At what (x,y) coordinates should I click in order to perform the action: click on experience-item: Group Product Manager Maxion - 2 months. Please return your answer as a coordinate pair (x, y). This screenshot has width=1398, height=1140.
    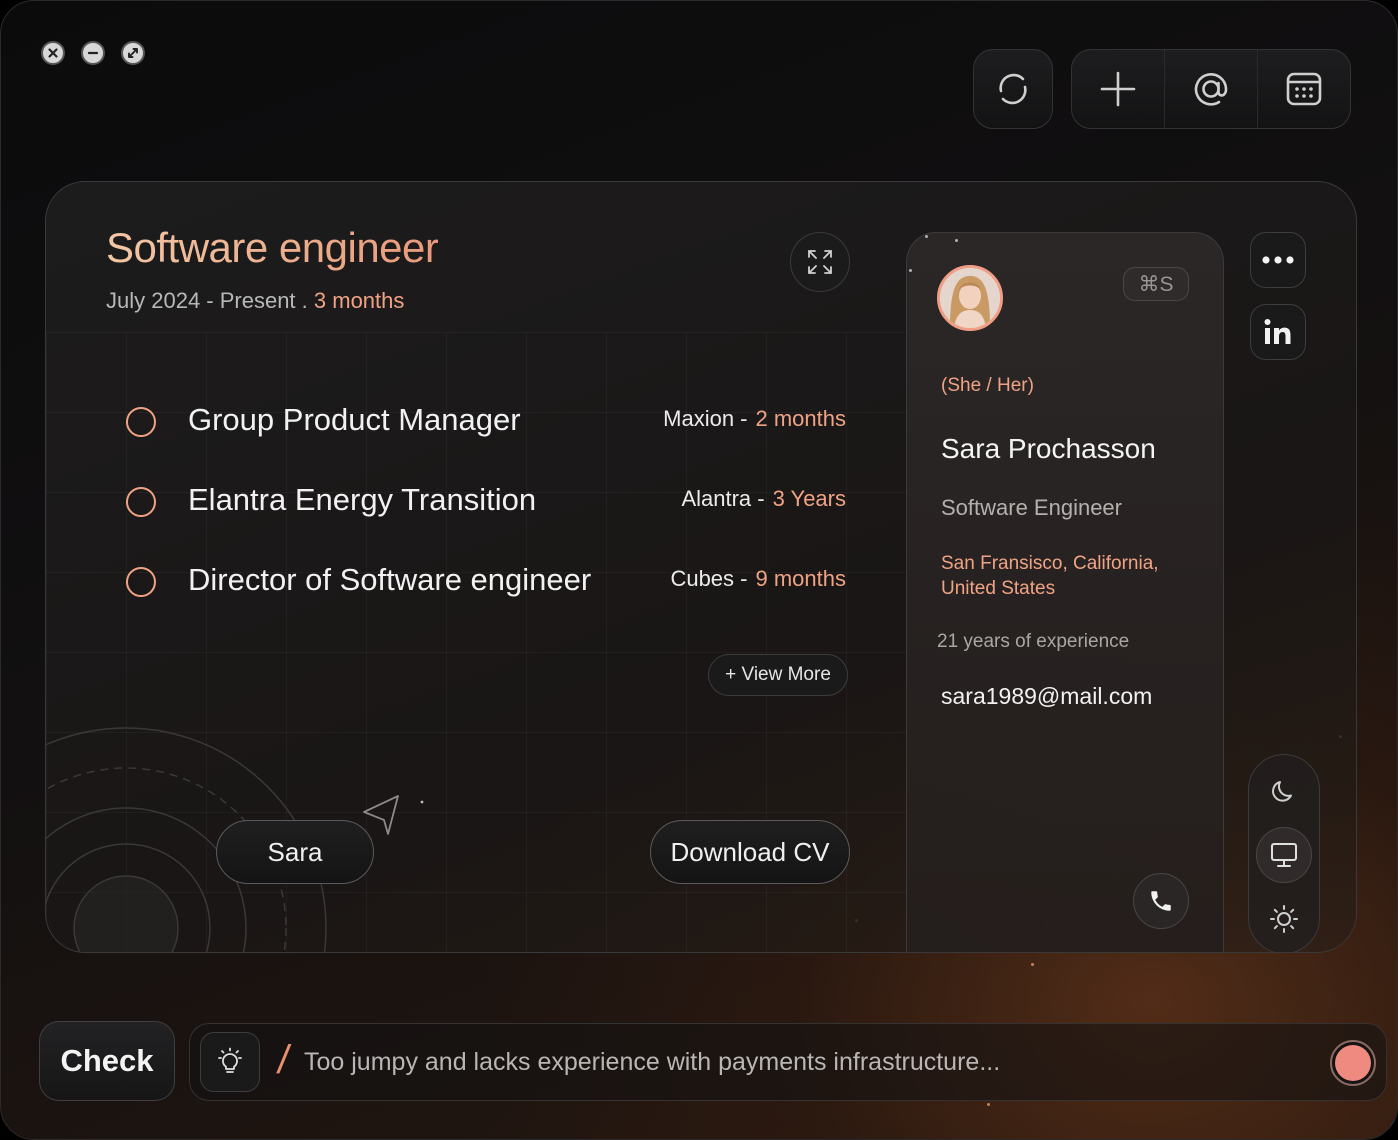
    Looking at the image, I should click on (486, 422).